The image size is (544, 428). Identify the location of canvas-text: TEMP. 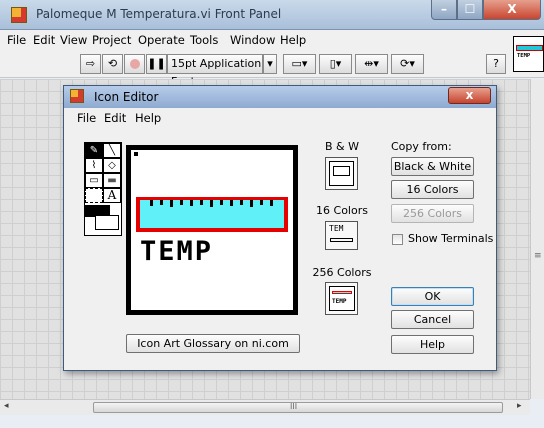
(177, 251).